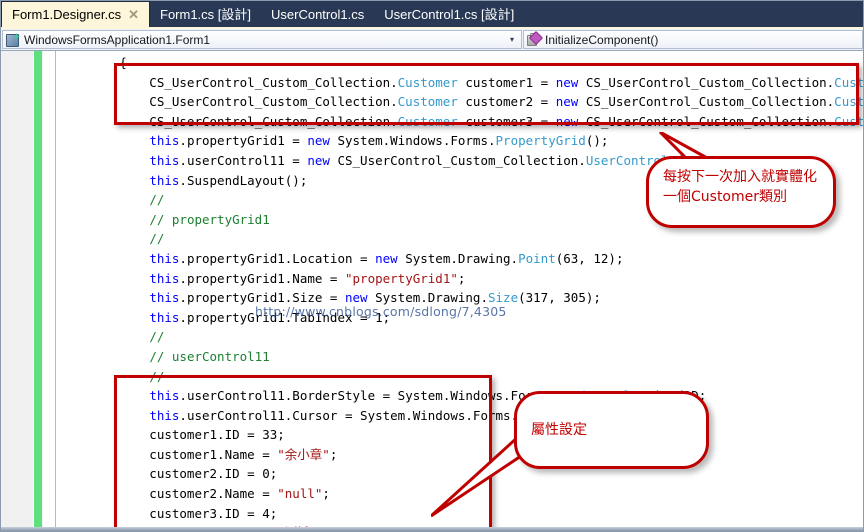 This screenshot has width=864, height=532. Describe the element at coordinates (133, 14) in the screenshot. I see `close-icon: ✕` at that location.